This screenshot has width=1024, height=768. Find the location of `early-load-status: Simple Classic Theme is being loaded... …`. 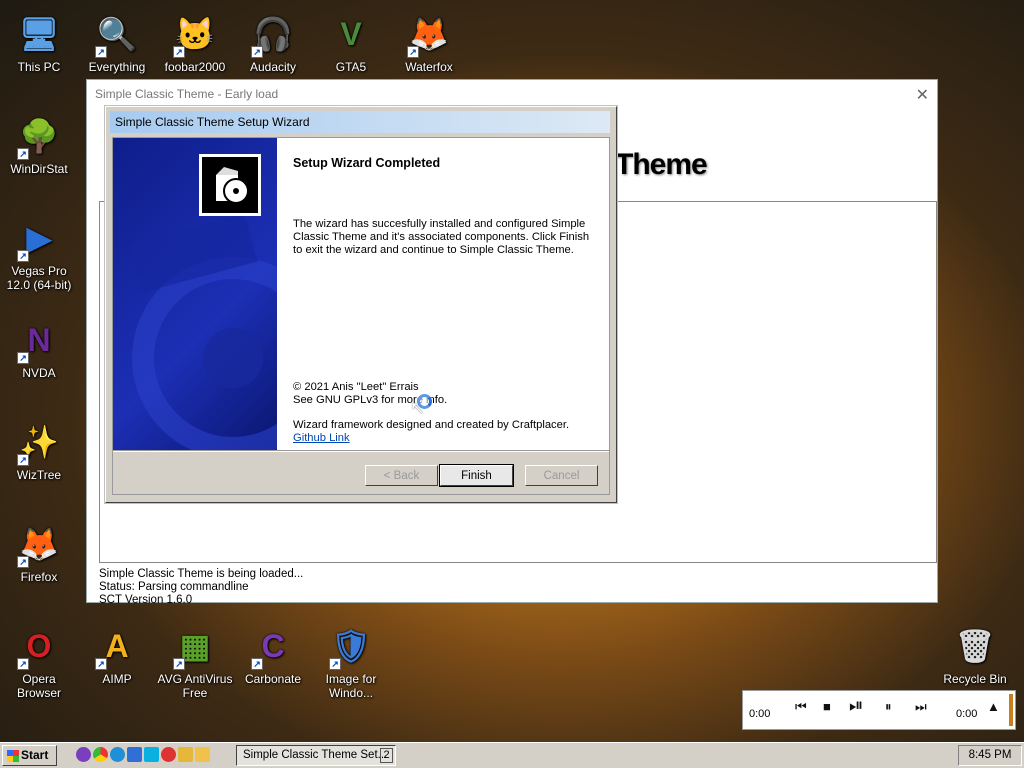

early-load-status: Simple Classic Theme is being loaded... … is located at coordinates (201, 587).